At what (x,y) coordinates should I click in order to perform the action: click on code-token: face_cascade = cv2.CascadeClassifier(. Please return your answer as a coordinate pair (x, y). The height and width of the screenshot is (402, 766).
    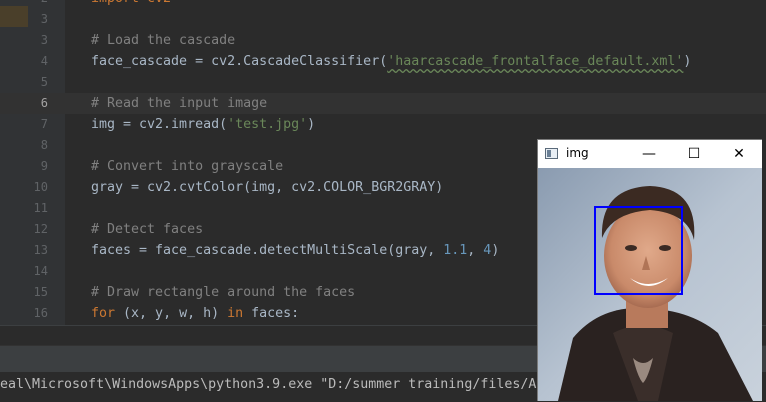
    Looking at the image, I should click on (239, 61).